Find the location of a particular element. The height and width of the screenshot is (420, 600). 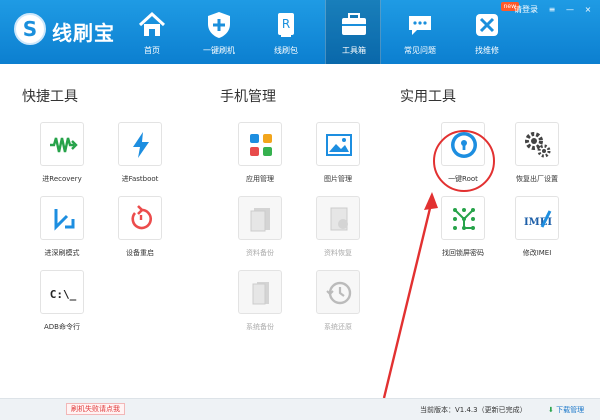

imei-edit-icon: IMEI is located at coordinates (538, 219).